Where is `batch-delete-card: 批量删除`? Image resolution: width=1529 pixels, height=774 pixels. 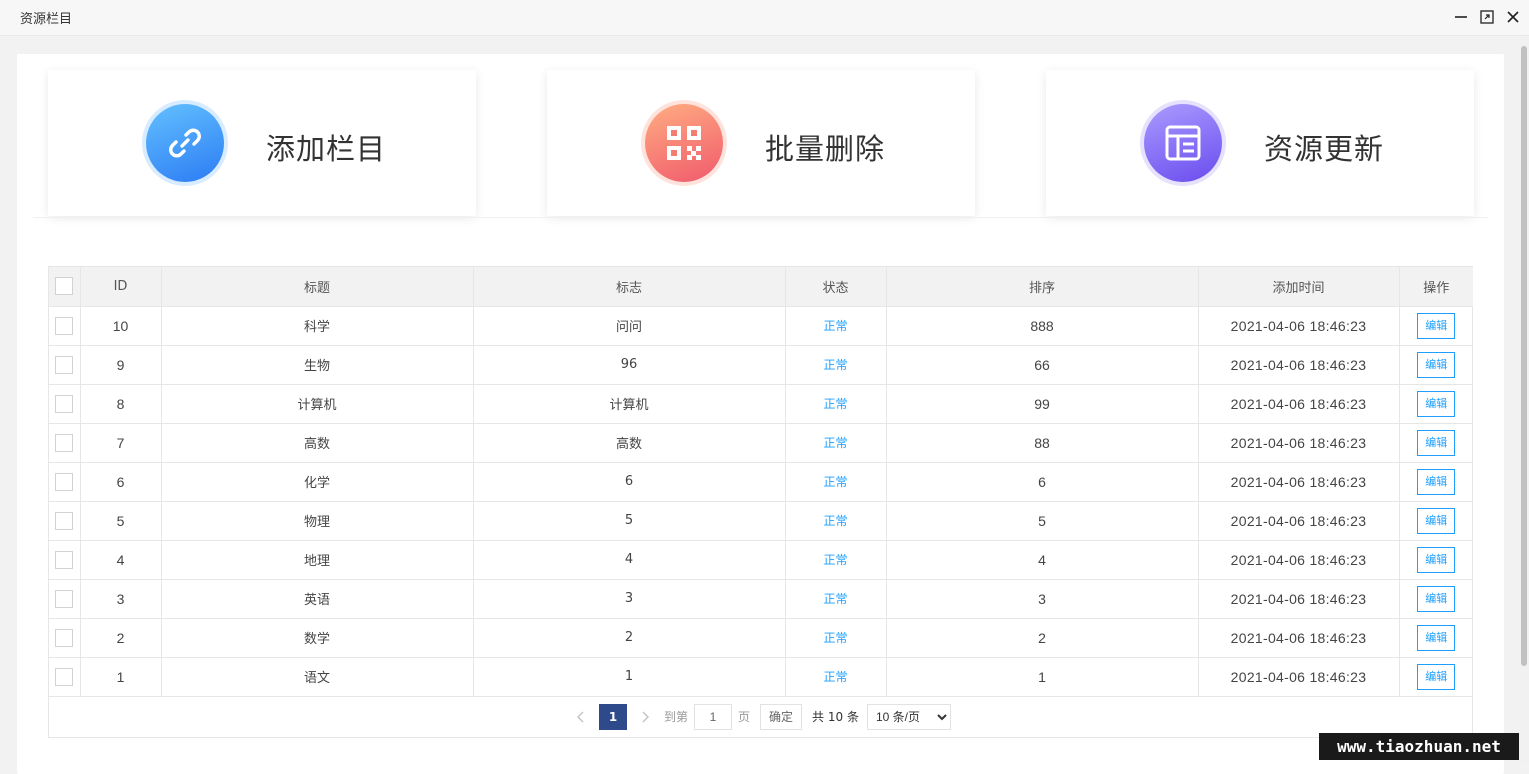
batch-delete-card: 批量删除 is located at coordinates (761, 143).